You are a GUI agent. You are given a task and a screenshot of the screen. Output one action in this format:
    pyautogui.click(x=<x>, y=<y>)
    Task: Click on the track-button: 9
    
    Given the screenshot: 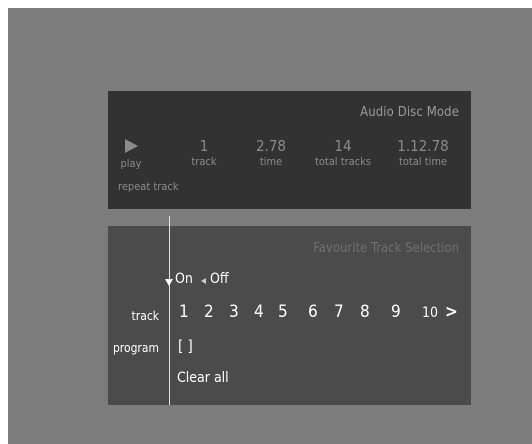 What is the action you would take?
    pyautogui.click(x=396, y=312)
    